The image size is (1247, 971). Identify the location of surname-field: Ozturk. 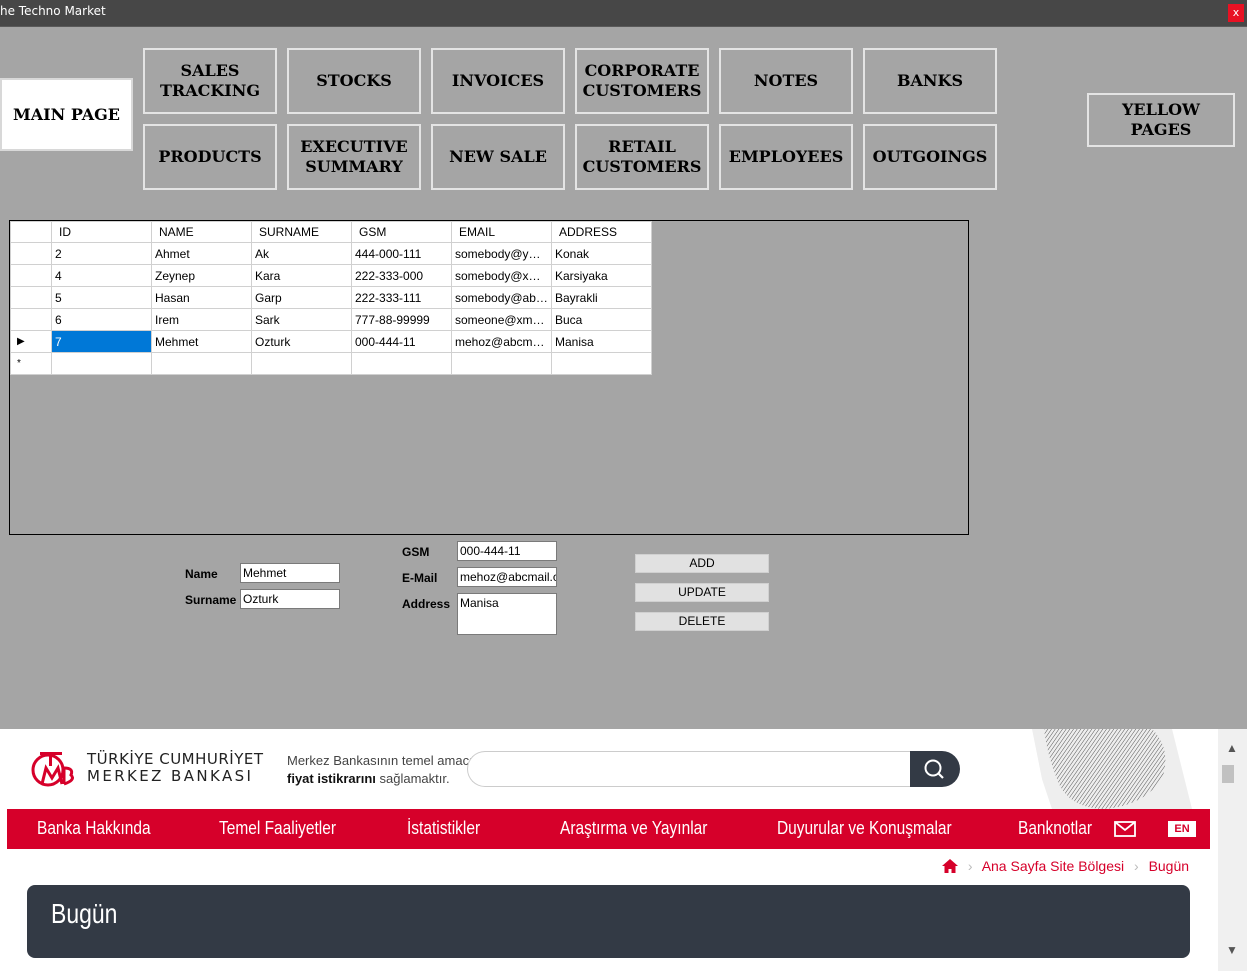
(290, 599).